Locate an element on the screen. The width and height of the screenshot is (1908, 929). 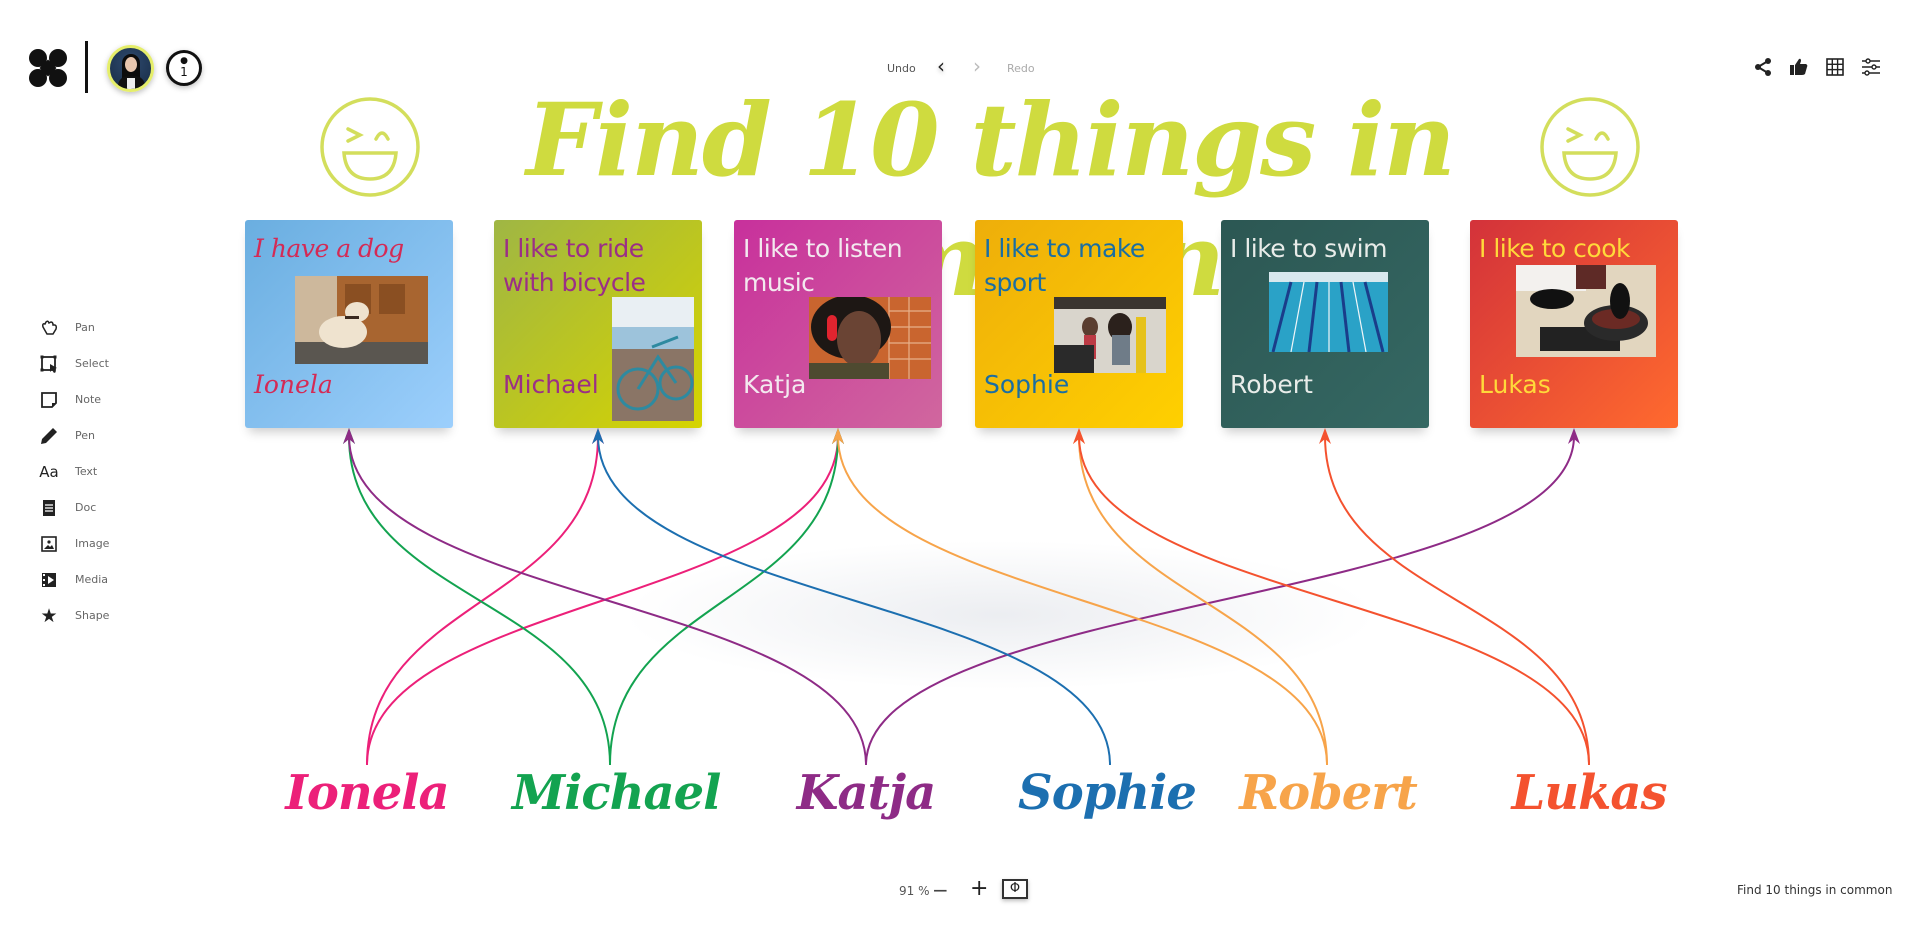
thumbs-up-icon is located at coordinates (1799, 67).